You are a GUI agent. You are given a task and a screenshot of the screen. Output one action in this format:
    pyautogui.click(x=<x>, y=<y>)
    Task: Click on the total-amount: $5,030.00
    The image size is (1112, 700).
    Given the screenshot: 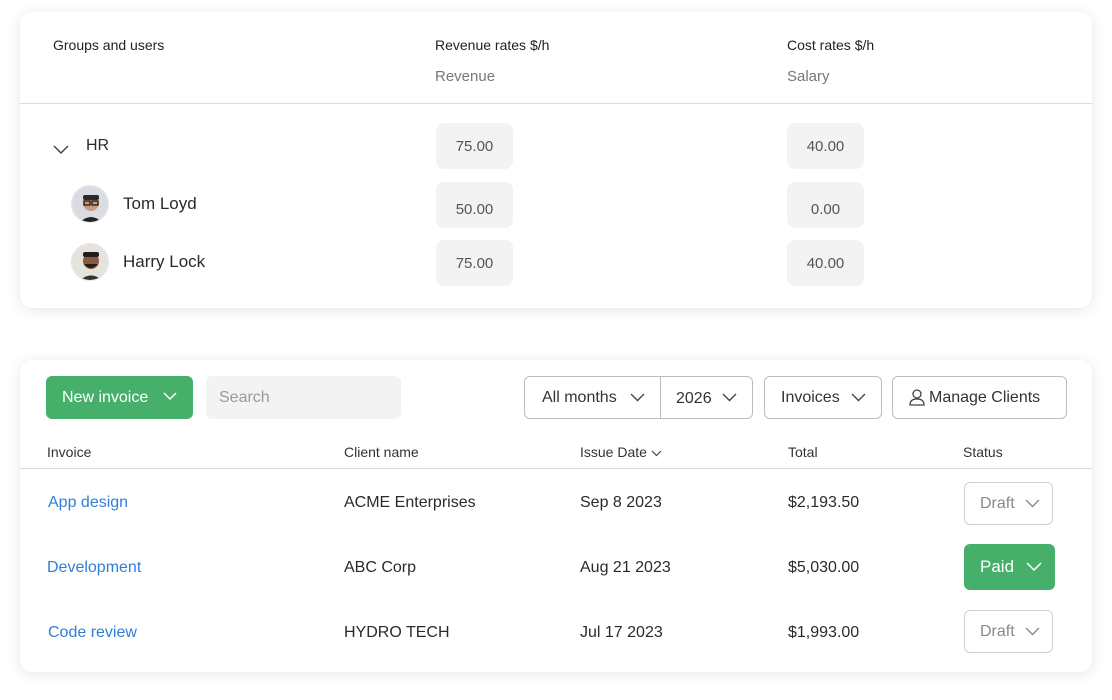 What is the action you would take?
    pyautogui.click(x=824, y=567)
    